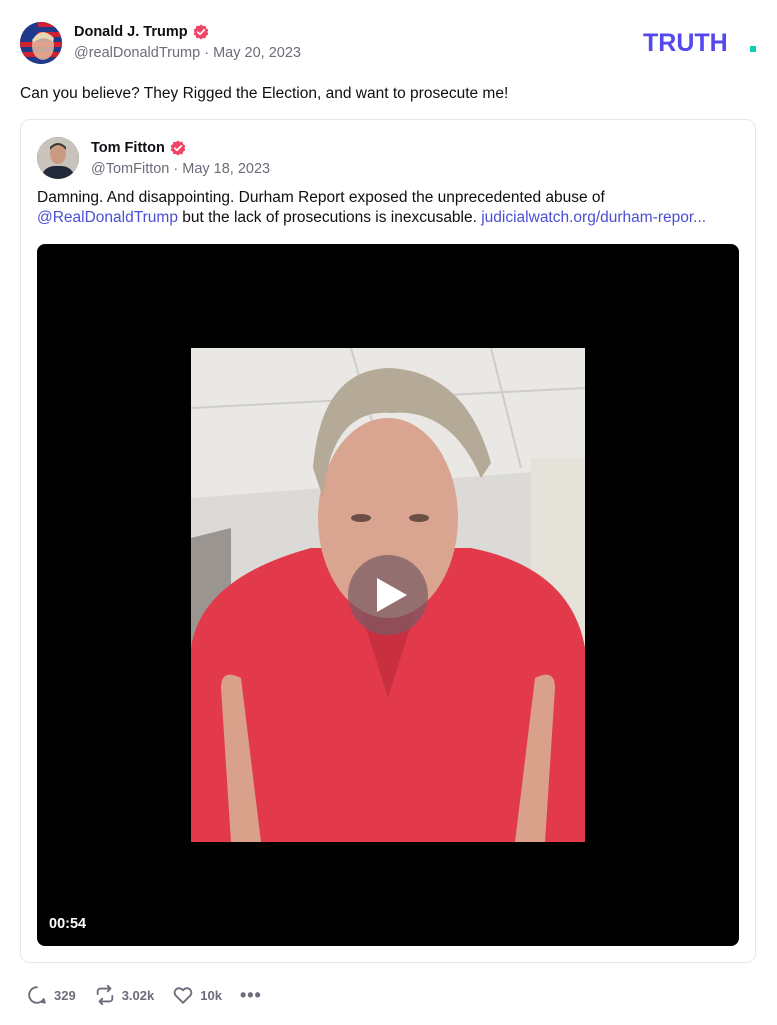 The height and width of the screenshot is (1025, 777). What do you see at coordinates (211, 995) in the screenshot?
I see `like-count: 10k` at bounding box center [211, 995].